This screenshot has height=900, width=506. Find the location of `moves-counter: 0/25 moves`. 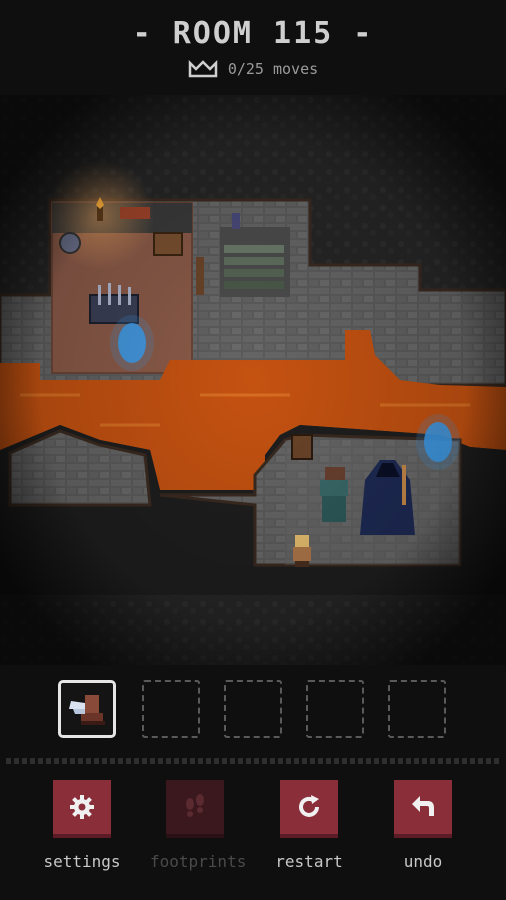

moves-counter: 0/25 moves is located at coordinates (253, 69).